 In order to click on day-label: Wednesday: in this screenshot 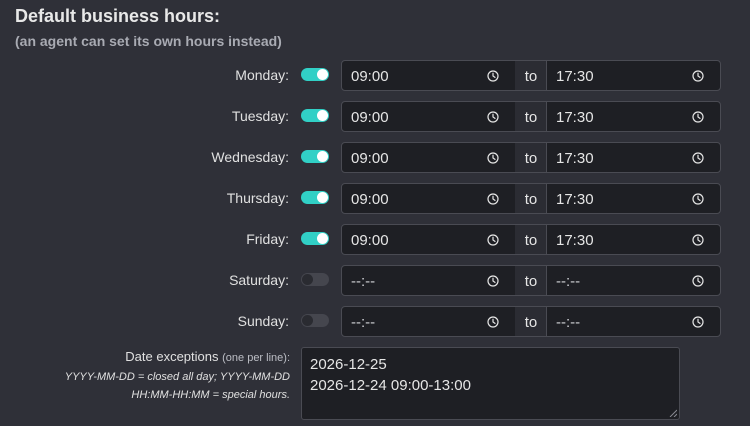, I will do `click(250, 157)`.